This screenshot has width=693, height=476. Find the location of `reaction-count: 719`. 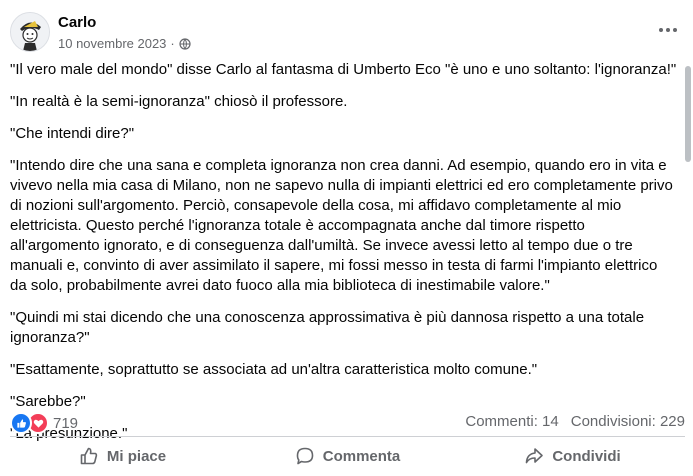

reaction-count: 719 is located at coordinates (66, 423).